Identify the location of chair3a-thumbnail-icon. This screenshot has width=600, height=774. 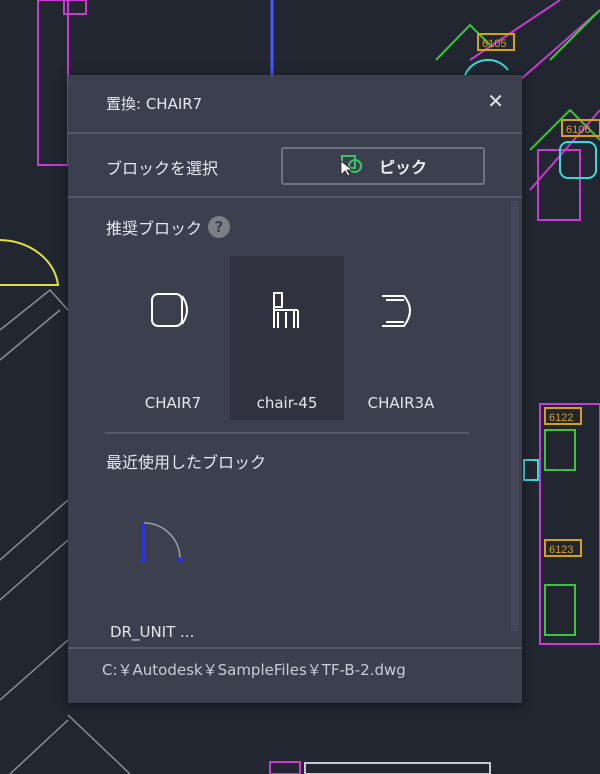
(396, 311).